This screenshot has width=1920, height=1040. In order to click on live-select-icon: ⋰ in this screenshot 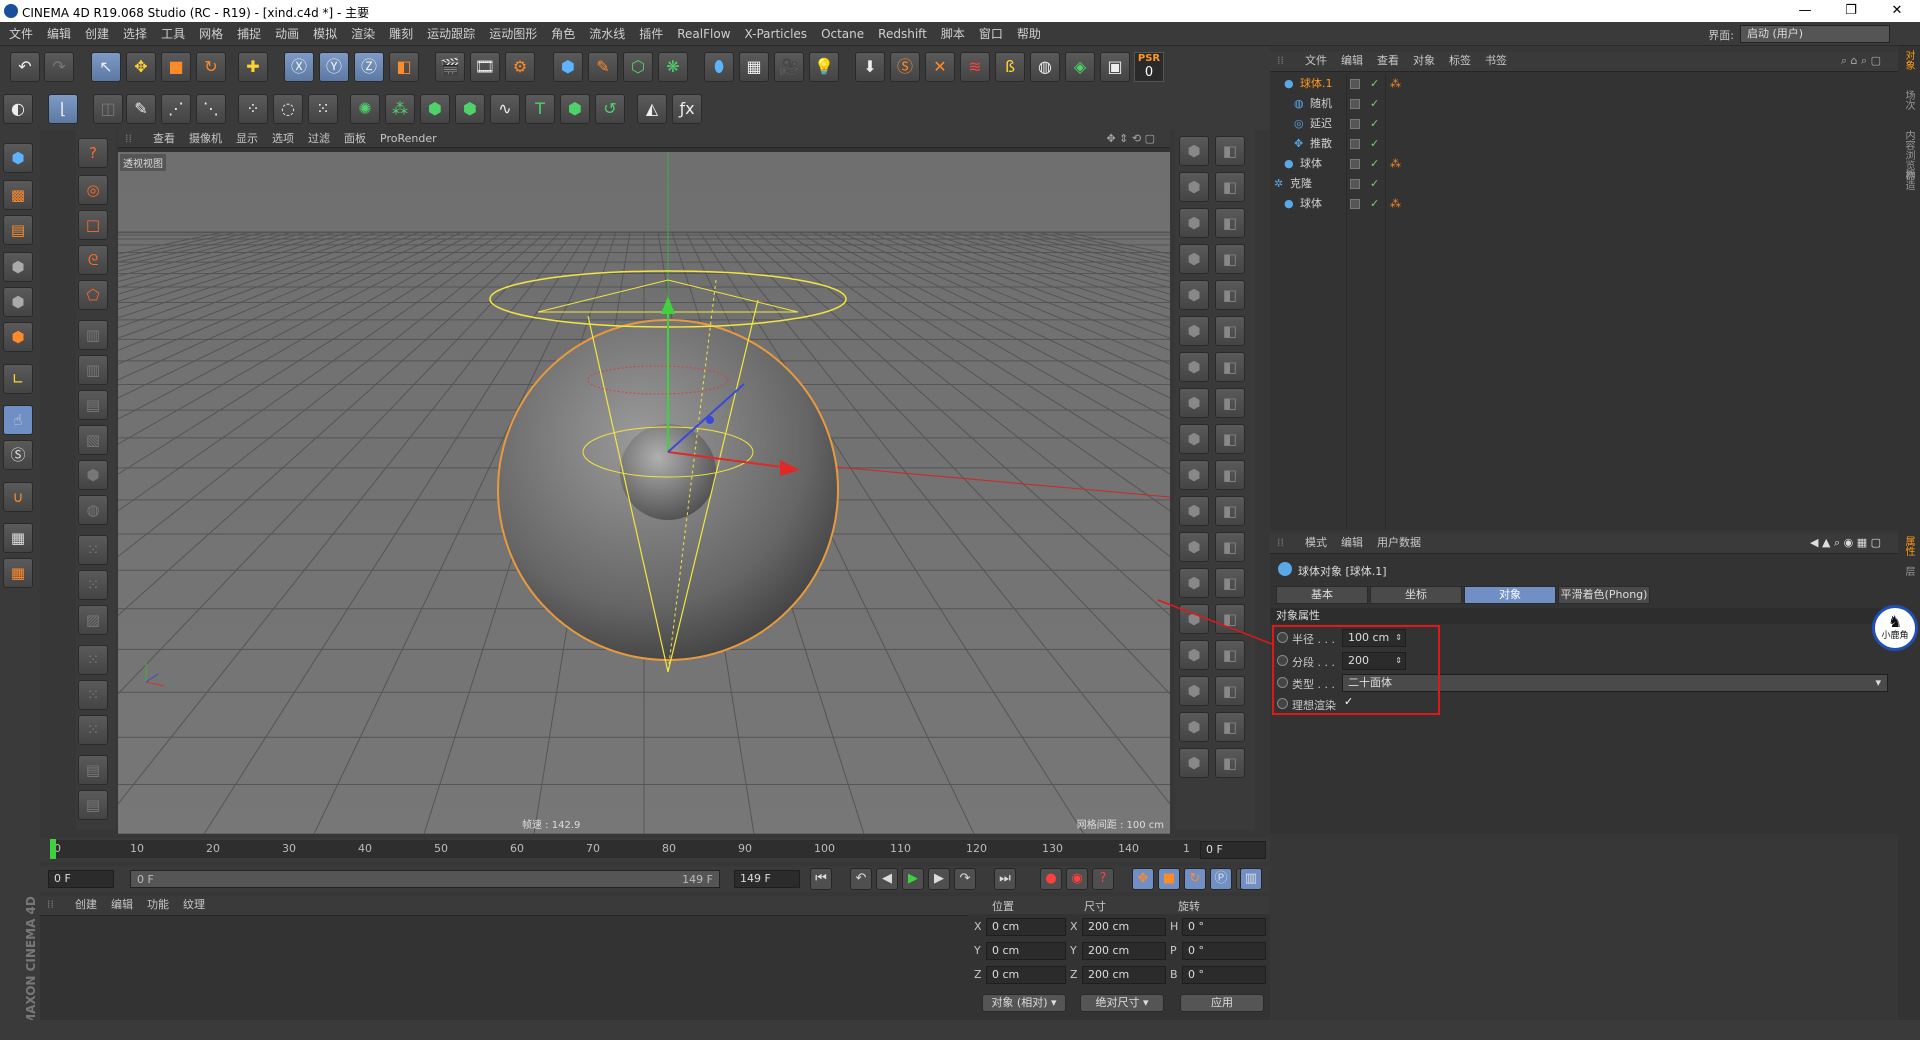, I will do `click(176, 109)`.